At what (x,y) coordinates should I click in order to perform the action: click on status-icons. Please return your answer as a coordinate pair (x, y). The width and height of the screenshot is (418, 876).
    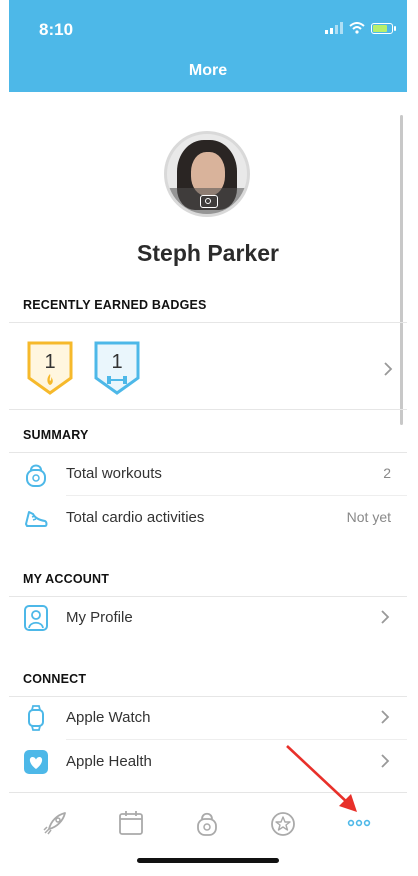
    Looking at the image, I should click on (360, 28).